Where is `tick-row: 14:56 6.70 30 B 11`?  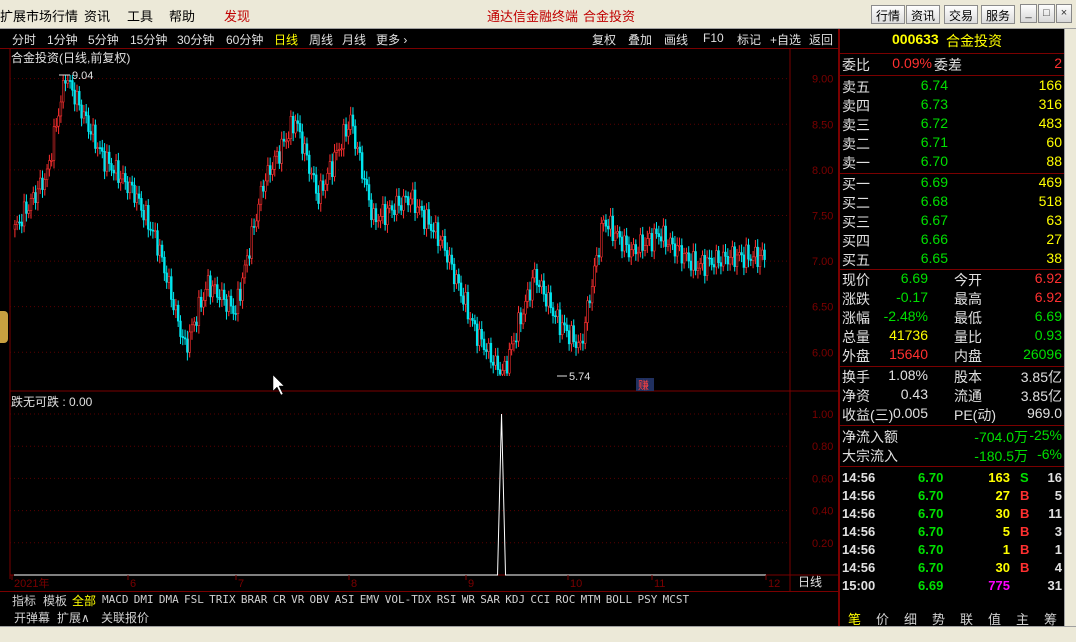
tick-row: 14:56 6.70 30 B 11 is located at coordinates (953, 515).